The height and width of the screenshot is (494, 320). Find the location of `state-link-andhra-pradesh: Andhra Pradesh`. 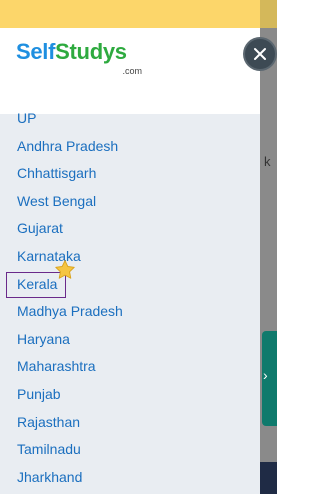

state-link-andhra-pradesh: Andhra Pradesh is located at coordinates (130, 147).